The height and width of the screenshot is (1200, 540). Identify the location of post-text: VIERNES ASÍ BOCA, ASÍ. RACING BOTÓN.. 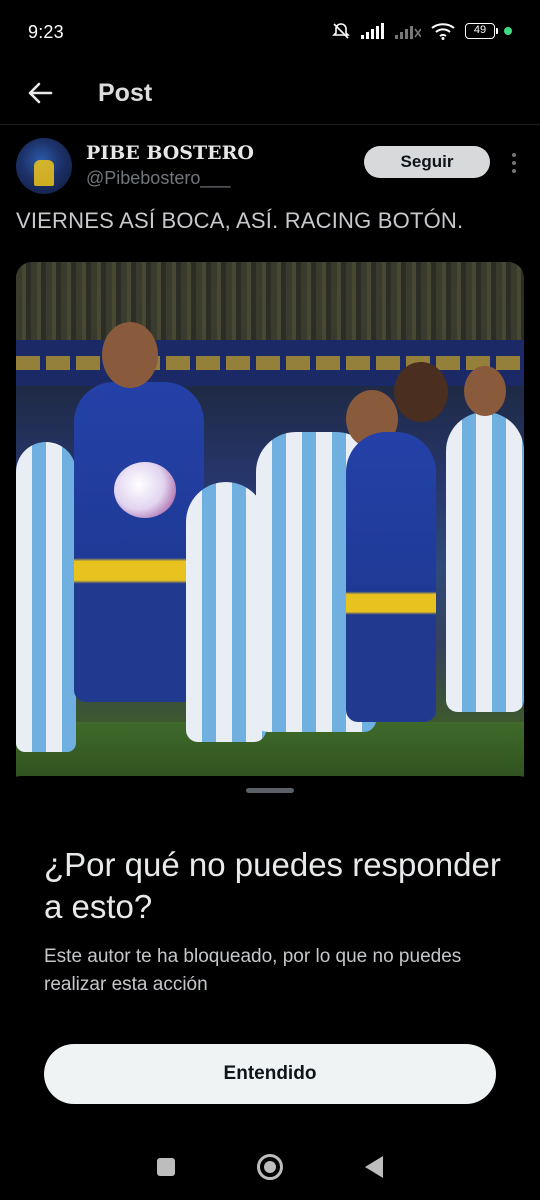
(240, 220).